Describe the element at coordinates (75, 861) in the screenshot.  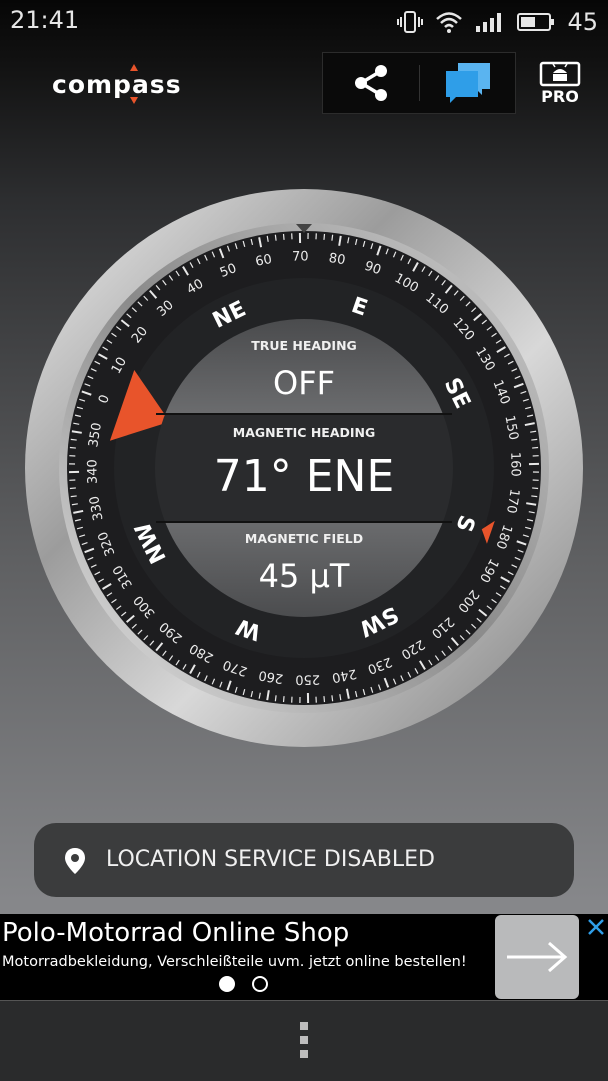
I see `location-pin-icon` at that location.